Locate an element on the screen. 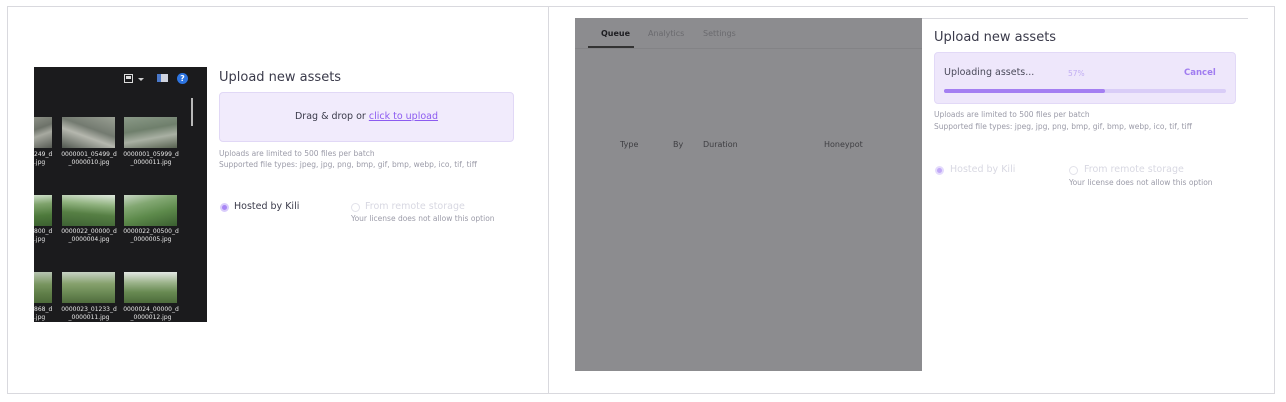 The image size is (1286, 402). file-name: 800_d .jpg is located at coordinates (43, 235).